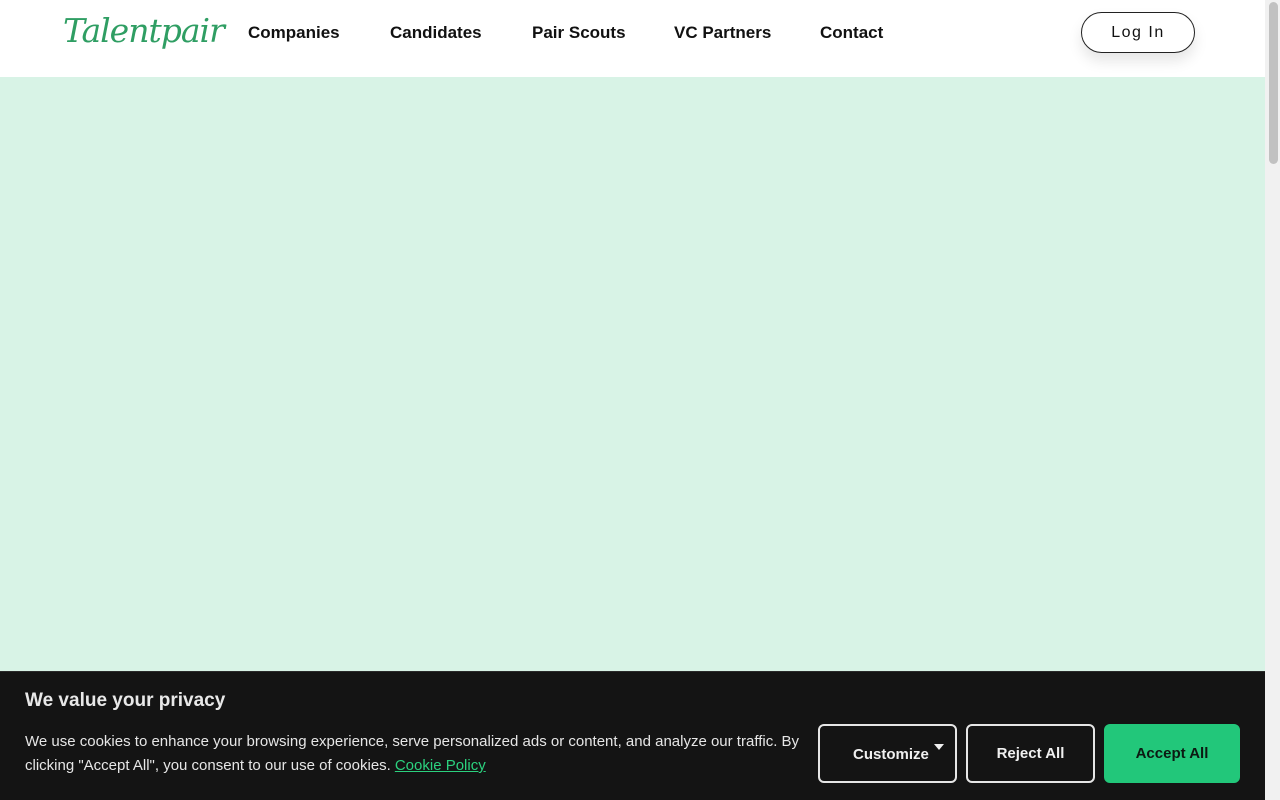 This screenshot has height=800, width=1280. Describe the element at coordinates (144, 31) in the screenshot. I see `talentpair-logo: Talentpair` at that location.